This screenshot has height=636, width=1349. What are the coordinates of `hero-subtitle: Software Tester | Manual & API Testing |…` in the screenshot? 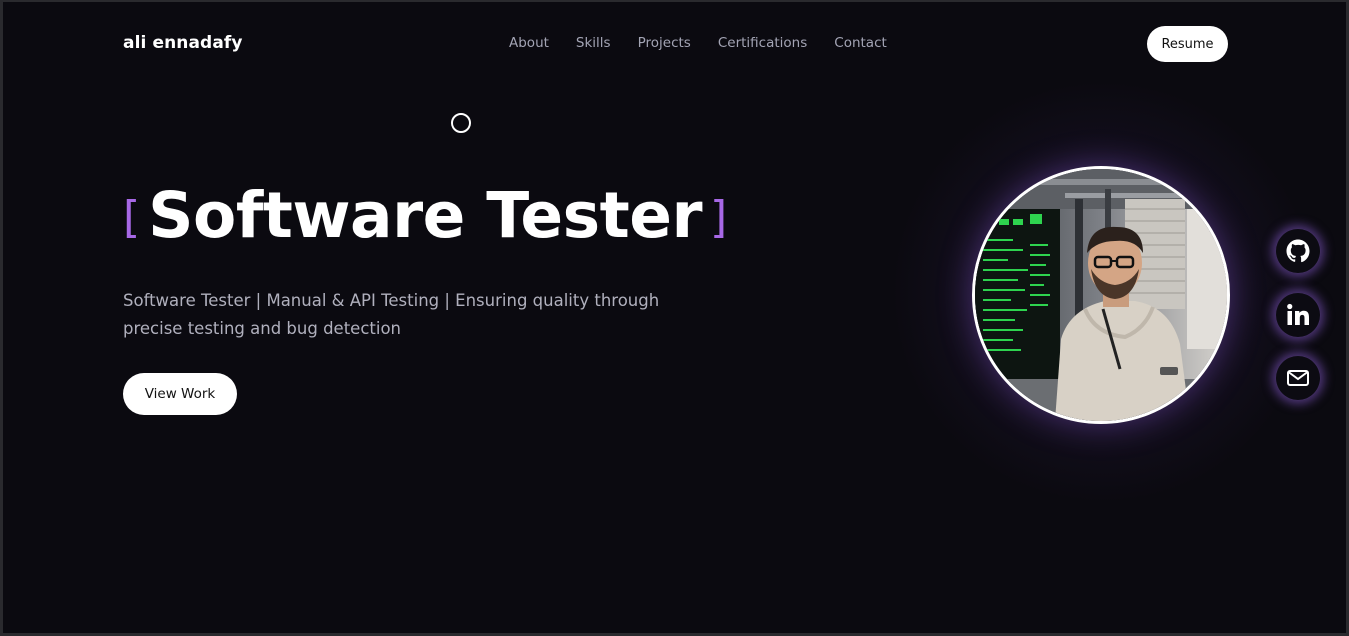 It's located at (391, 314).